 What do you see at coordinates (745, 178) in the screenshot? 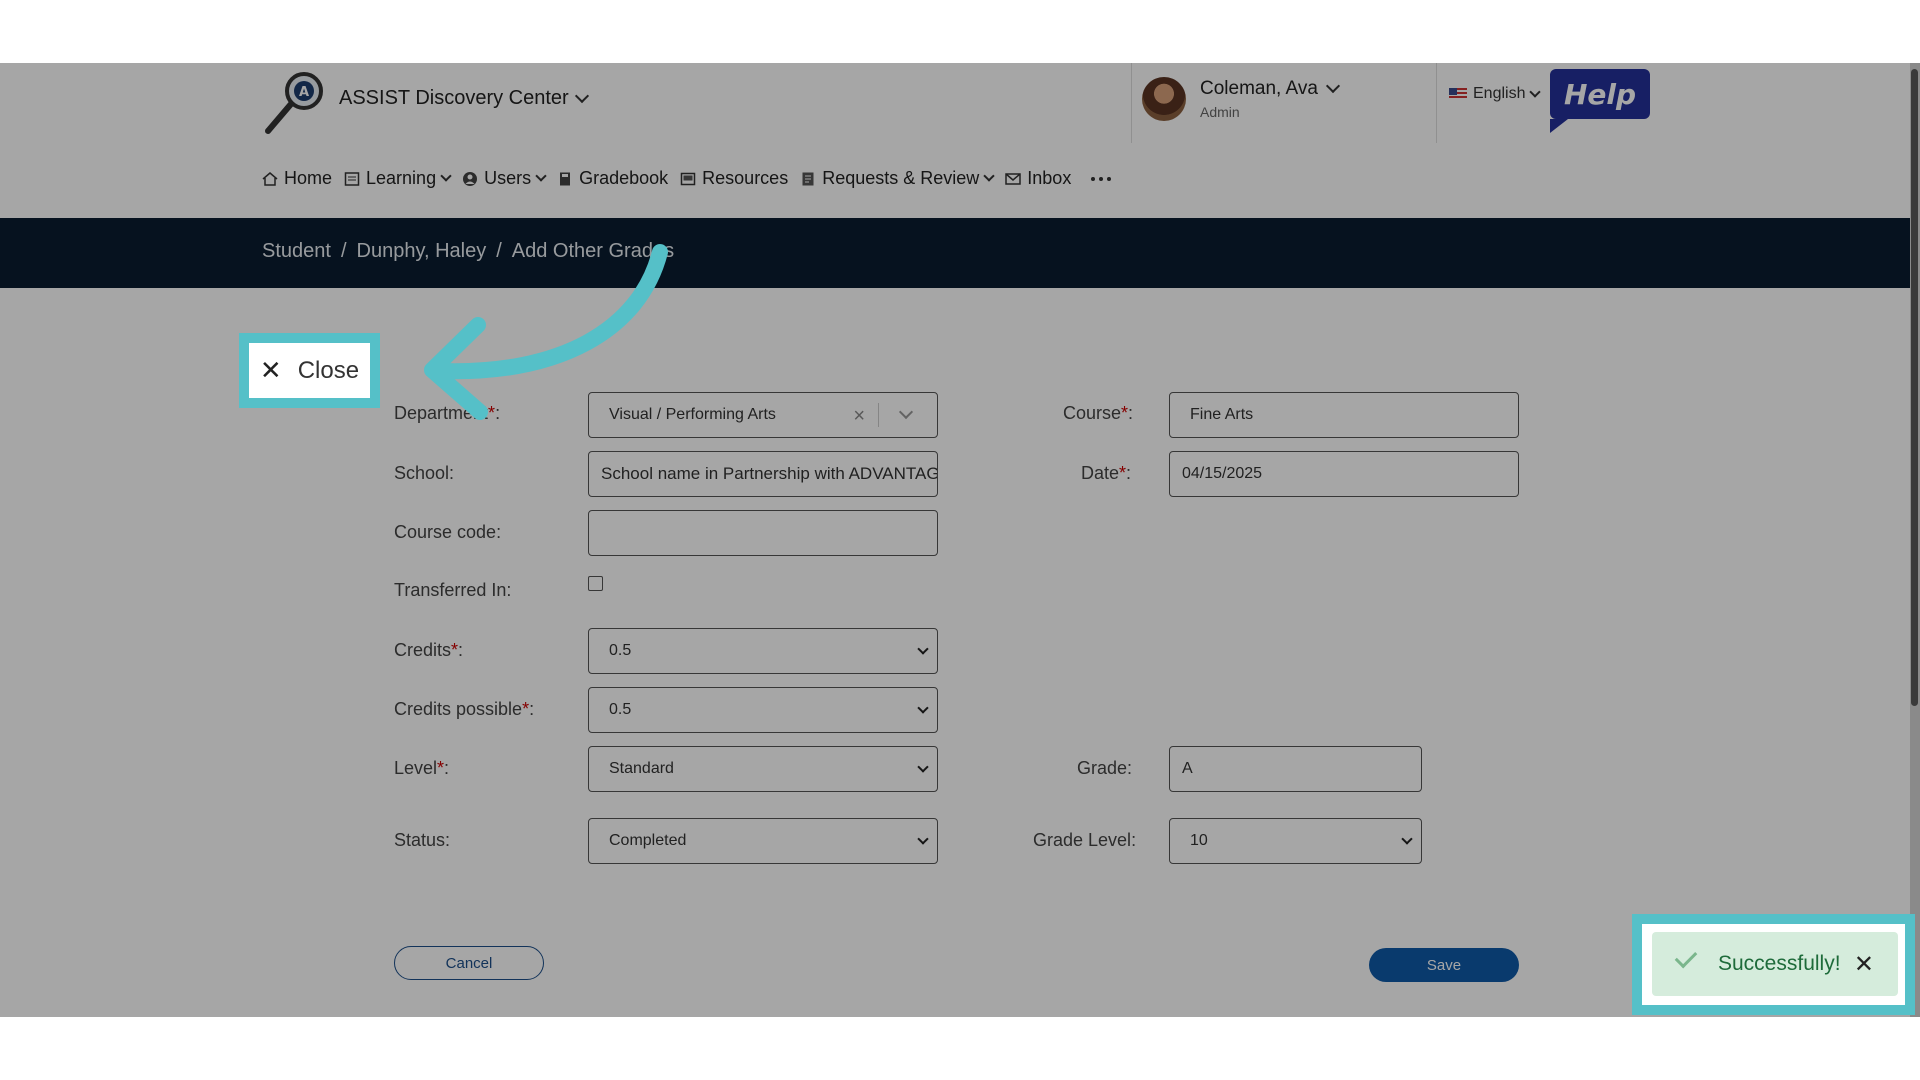
I see `nav-label: Resources` at bounding box center [745, 178].